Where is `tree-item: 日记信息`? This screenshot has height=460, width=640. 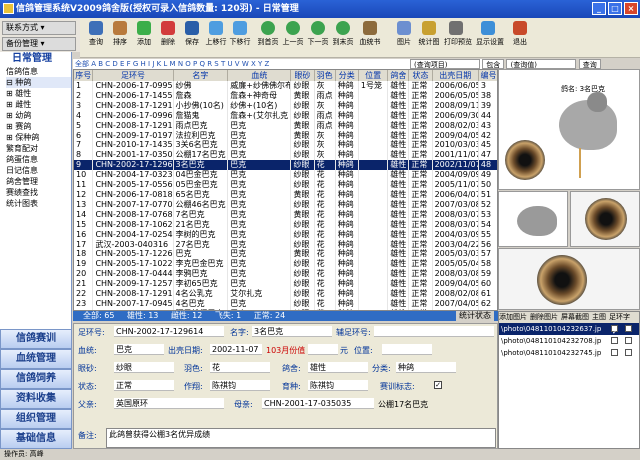
tree-item: 日记信息 is located at coordinates (38, 170).